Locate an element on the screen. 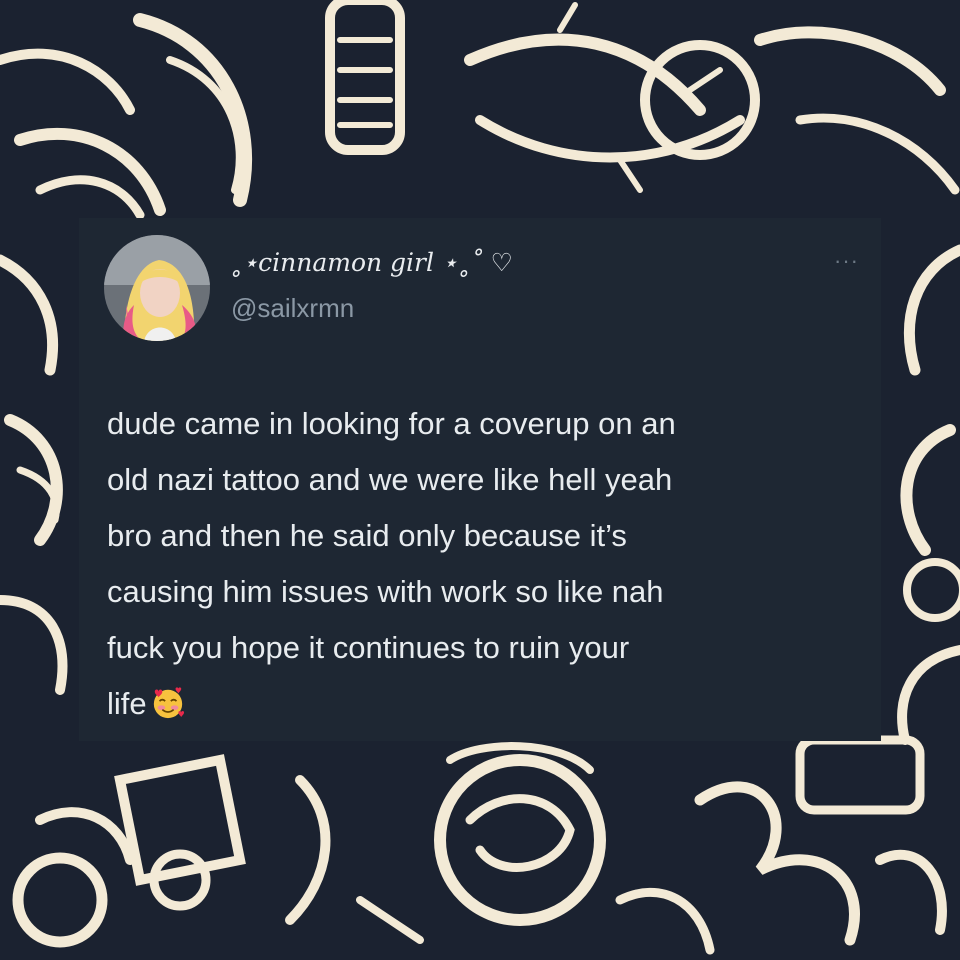  tweet-line: causing him issues with work so like nah is located at coordinates (385, 591).